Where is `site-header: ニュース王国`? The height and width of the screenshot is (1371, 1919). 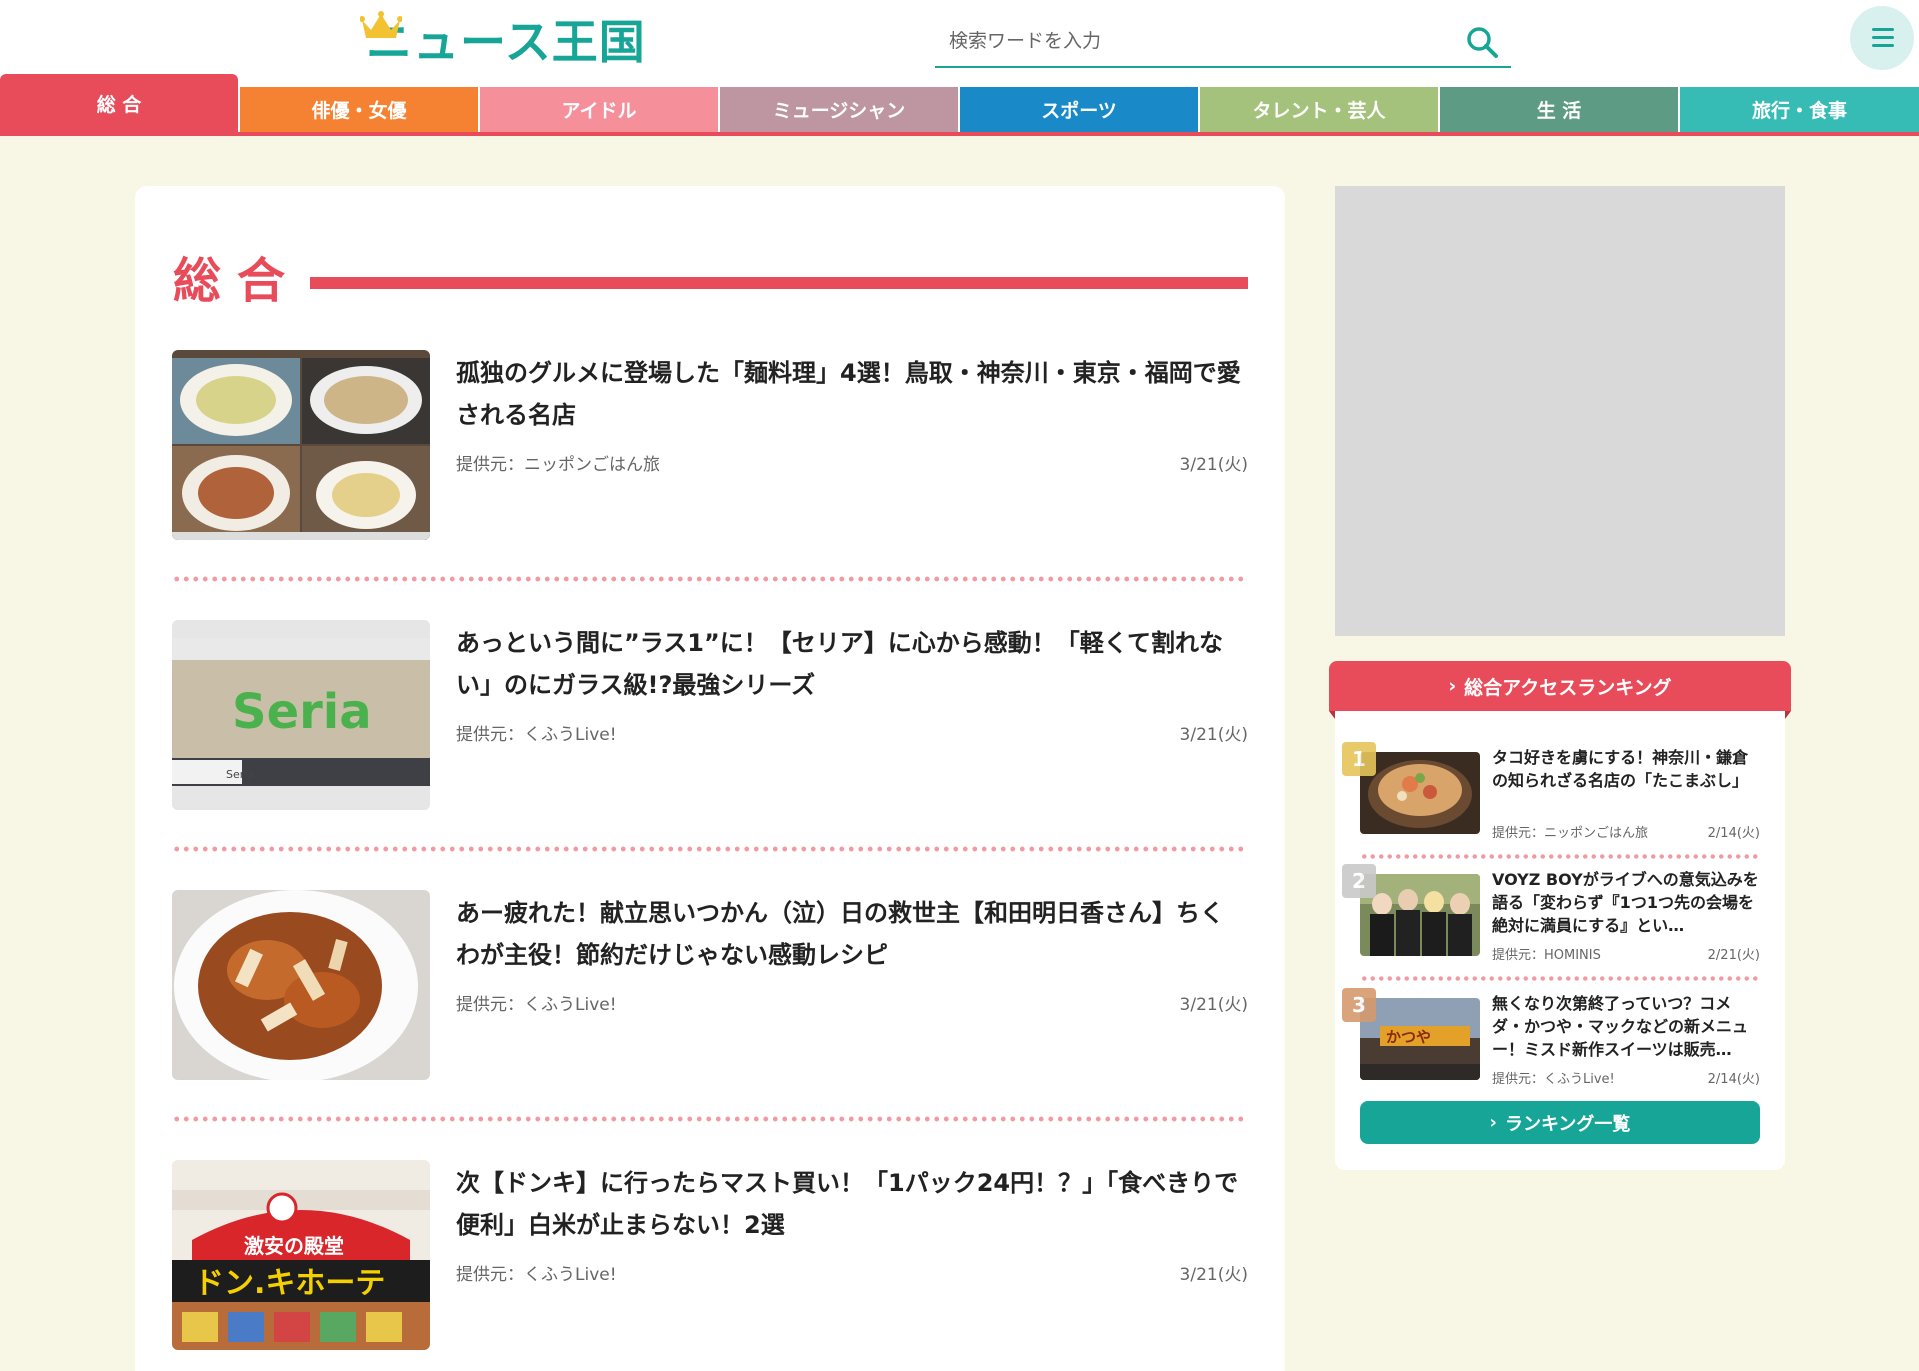 site-header: ニュース王国 is located at coordinates (959, 39).